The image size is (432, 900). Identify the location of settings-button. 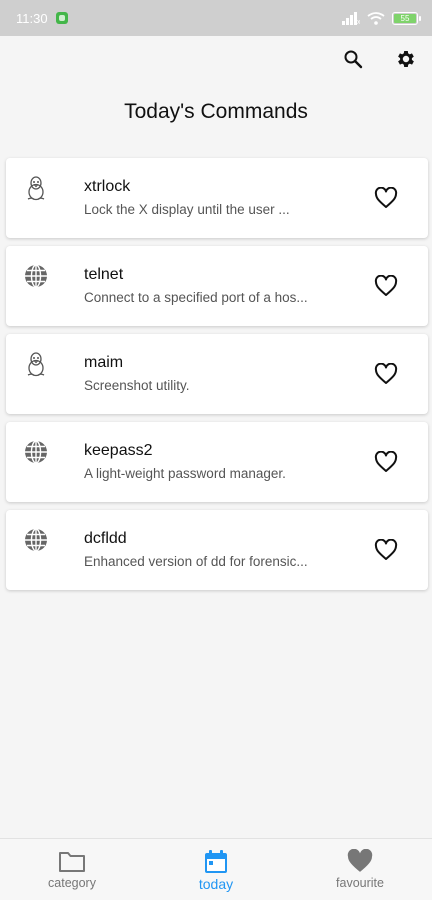
(406, 59).